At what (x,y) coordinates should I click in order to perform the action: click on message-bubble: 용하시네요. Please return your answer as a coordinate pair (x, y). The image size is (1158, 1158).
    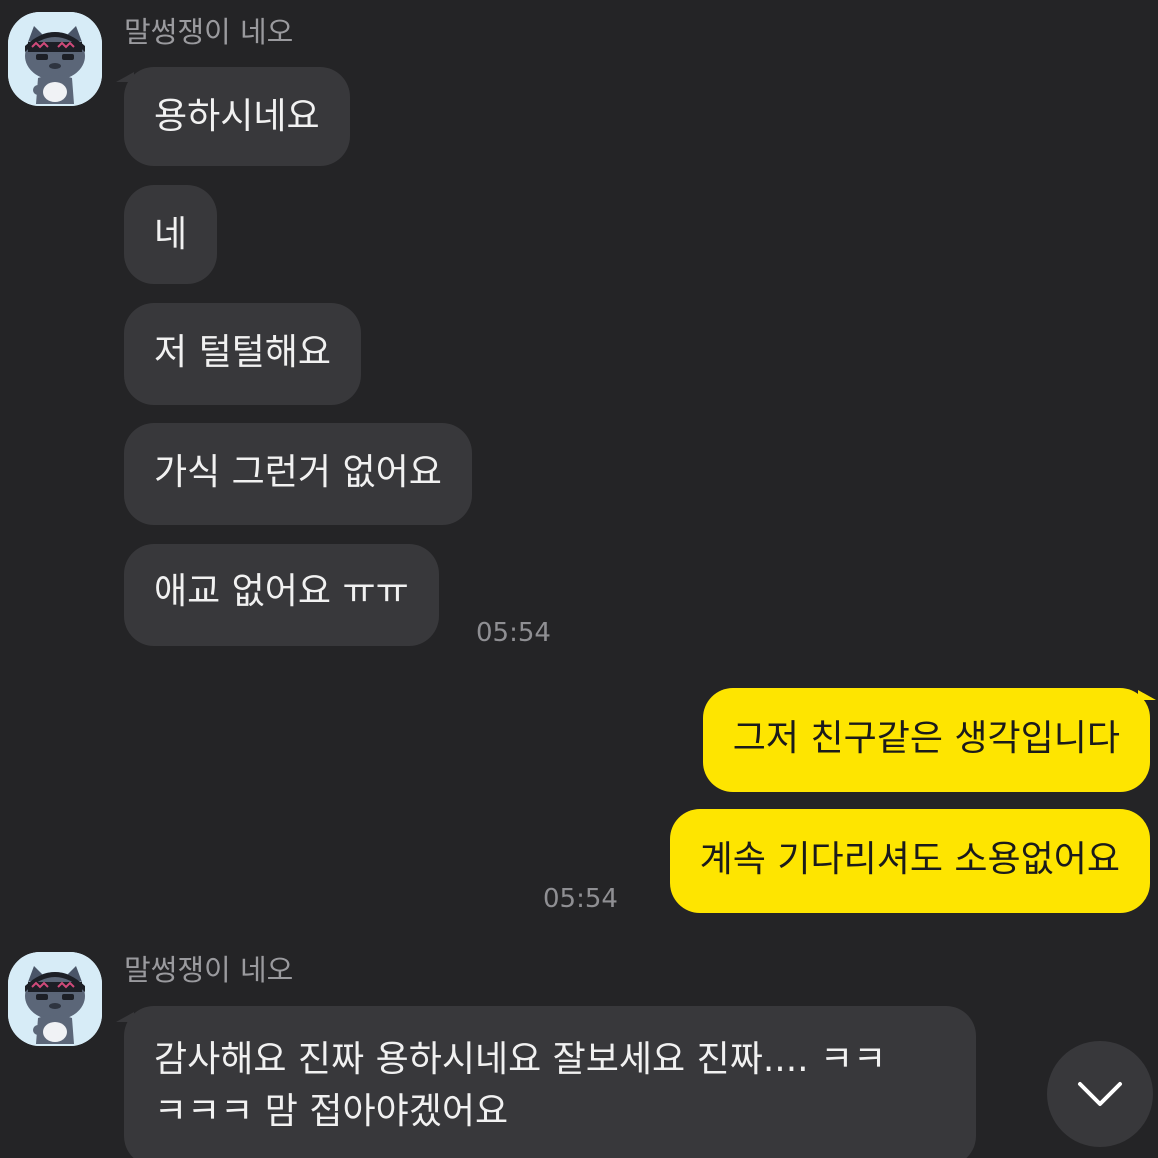
    Looking at the image, I should click on (237, 116).